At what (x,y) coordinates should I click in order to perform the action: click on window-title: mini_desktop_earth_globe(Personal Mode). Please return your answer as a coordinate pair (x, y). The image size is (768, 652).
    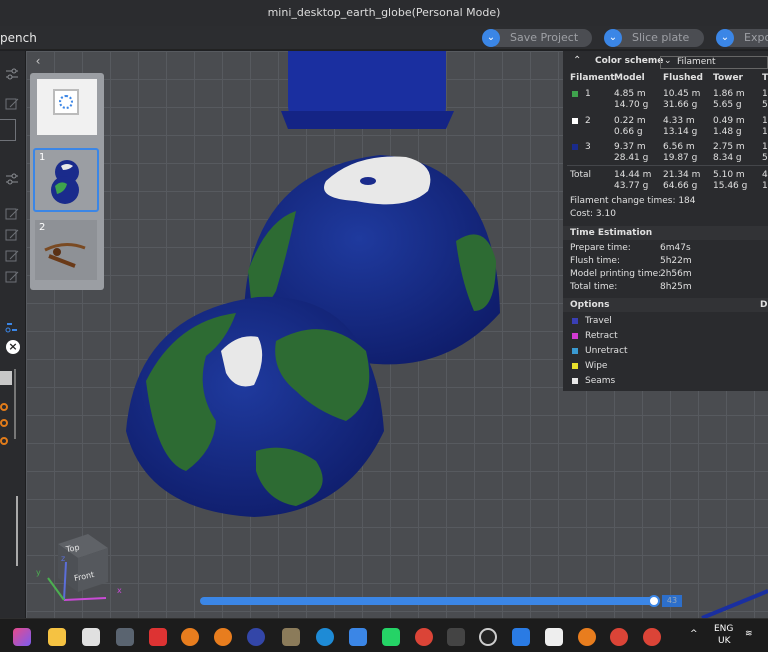
    Looking at the image, I should click on (384, 12).